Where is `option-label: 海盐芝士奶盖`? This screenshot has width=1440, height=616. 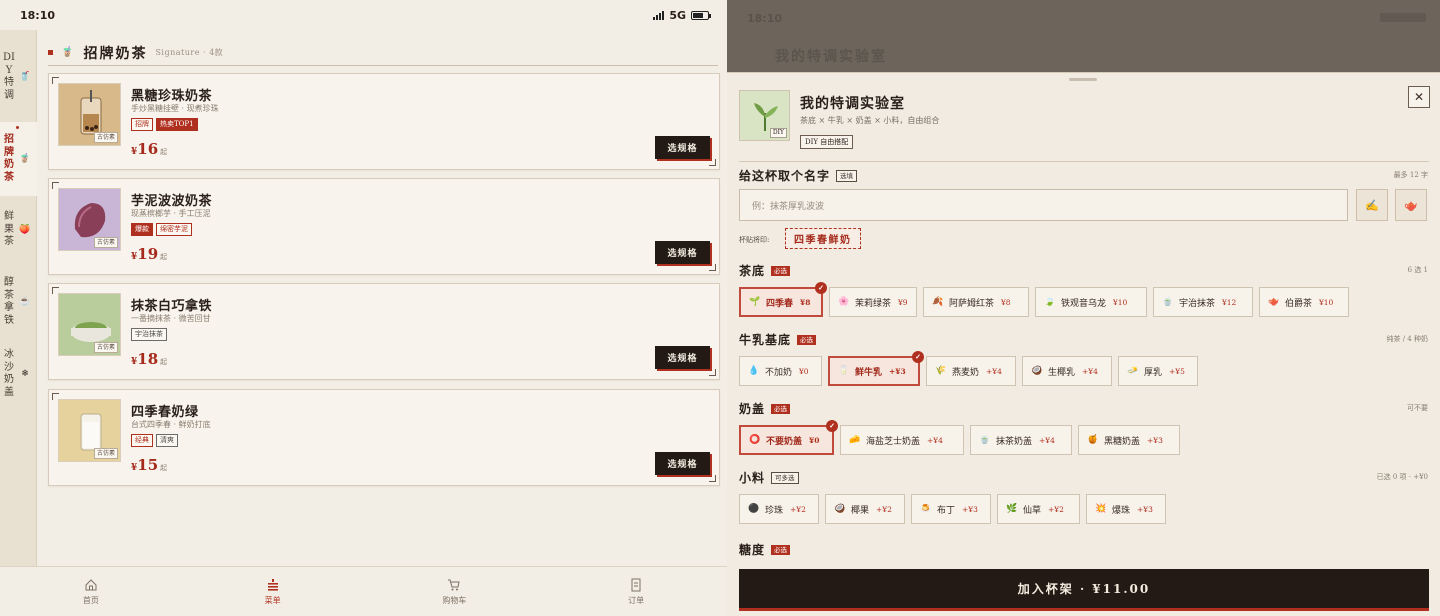 option-label: 海盐芝士奶盖 is located at coordinates (893, 441).